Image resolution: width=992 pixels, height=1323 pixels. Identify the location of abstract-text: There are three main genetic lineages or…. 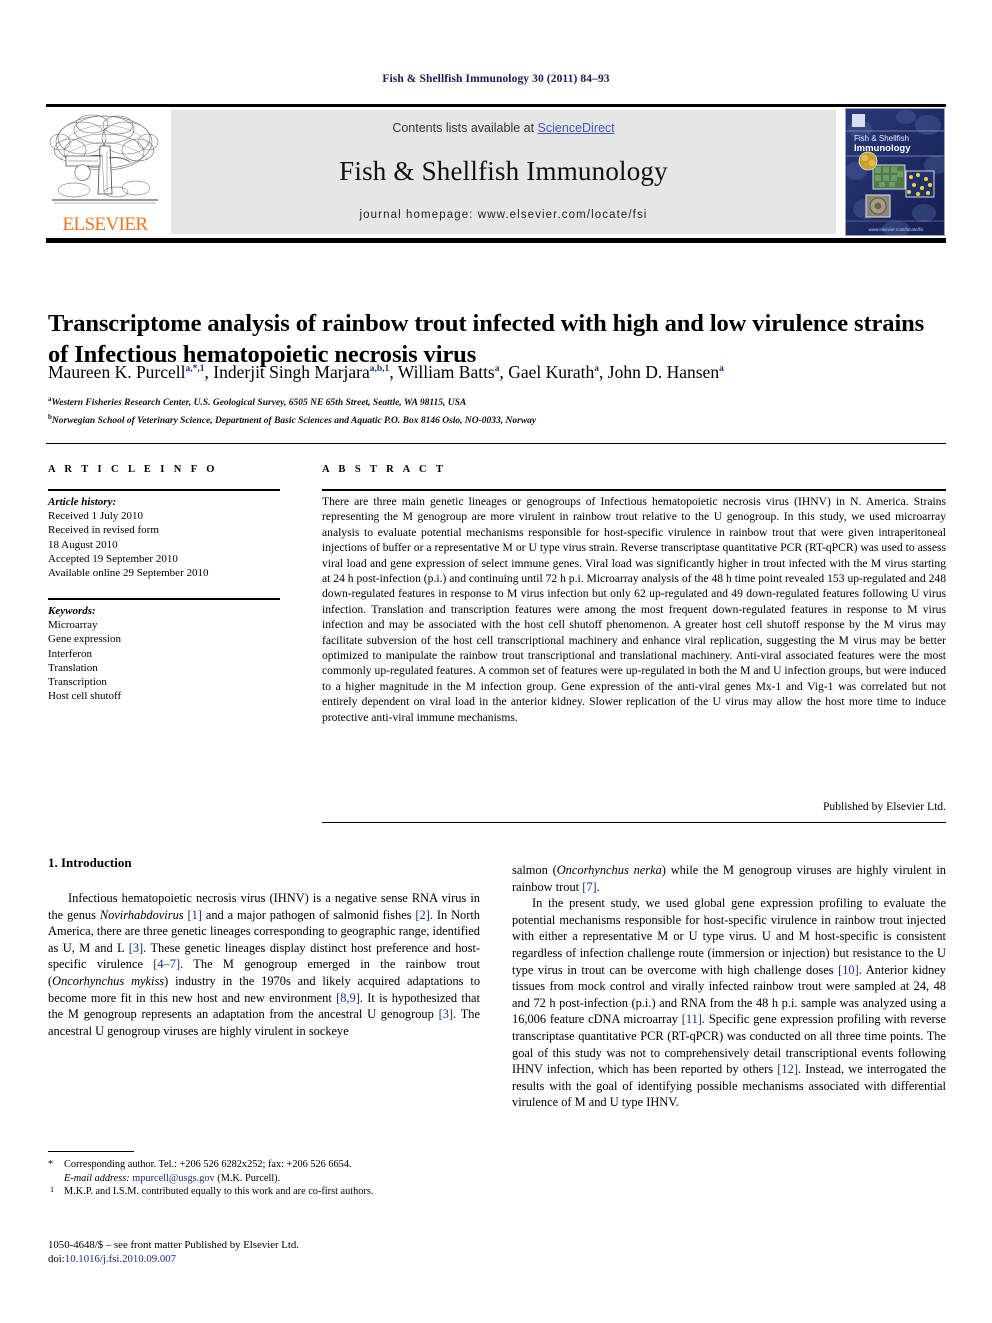
(634, 609).